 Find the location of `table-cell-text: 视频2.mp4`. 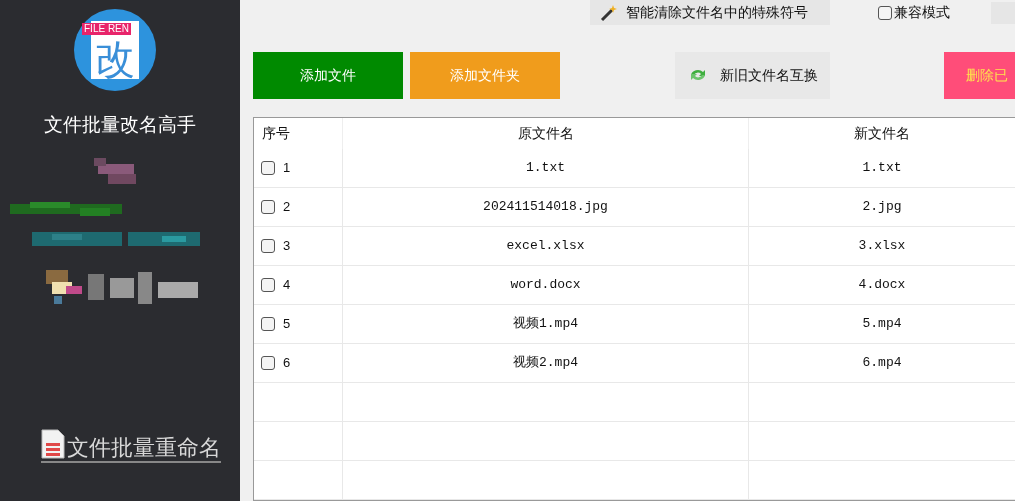

table-cell-text: 视频2.mp4 is located at coordinates (545, 363).